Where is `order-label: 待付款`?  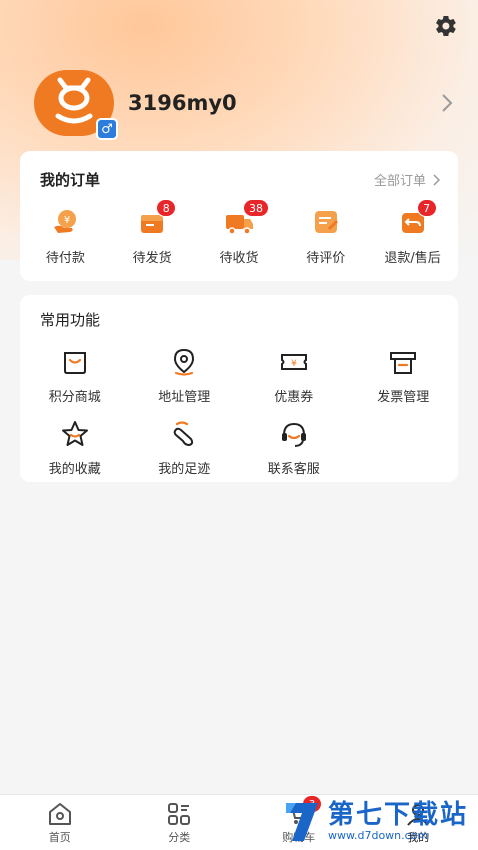 order-label: 待付款 is located at coordinates (65, 258).